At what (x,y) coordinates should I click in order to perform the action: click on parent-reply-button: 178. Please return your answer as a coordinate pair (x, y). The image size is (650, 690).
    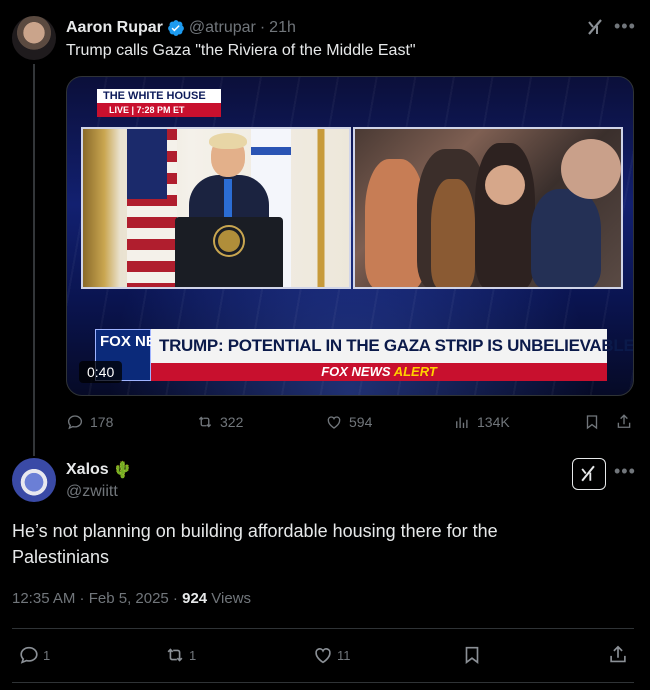
    Looking at the image, I should click on (89, 422).